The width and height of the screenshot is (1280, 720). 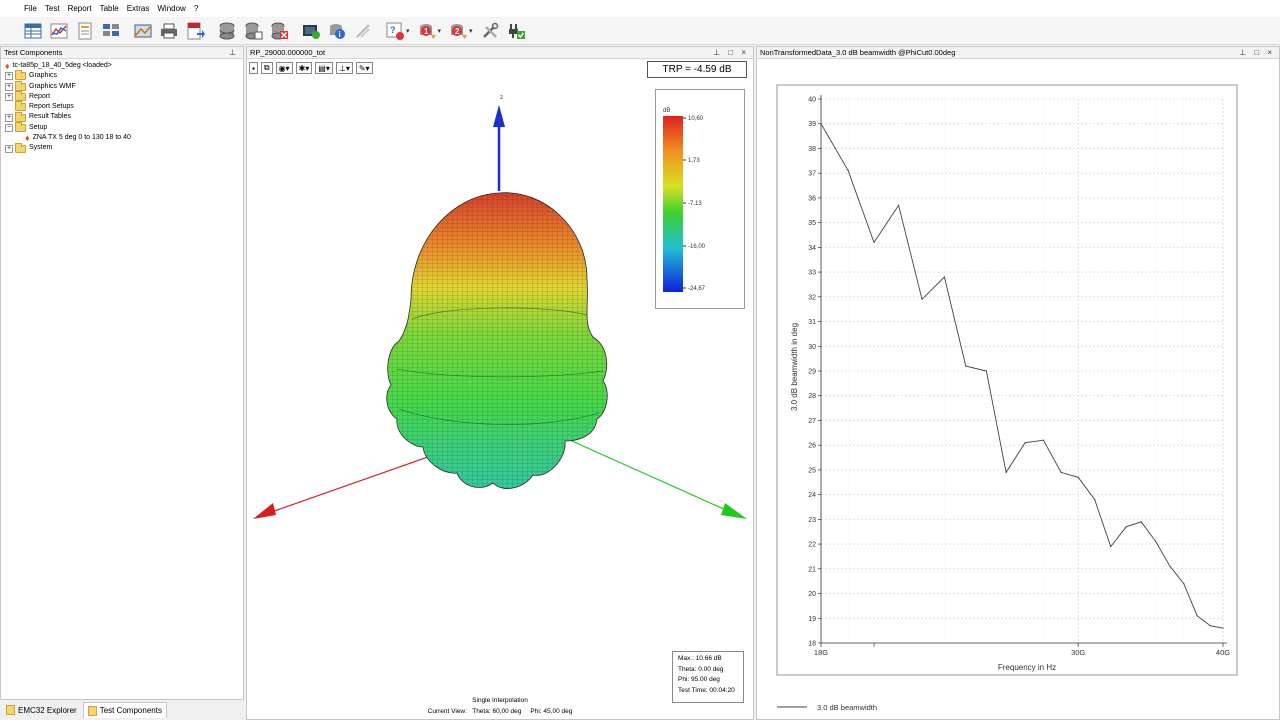 What do you see at coordinates (812, 198) in the screenshot?
I see `y-tick-label: 36` at bounding box center [812, 198].